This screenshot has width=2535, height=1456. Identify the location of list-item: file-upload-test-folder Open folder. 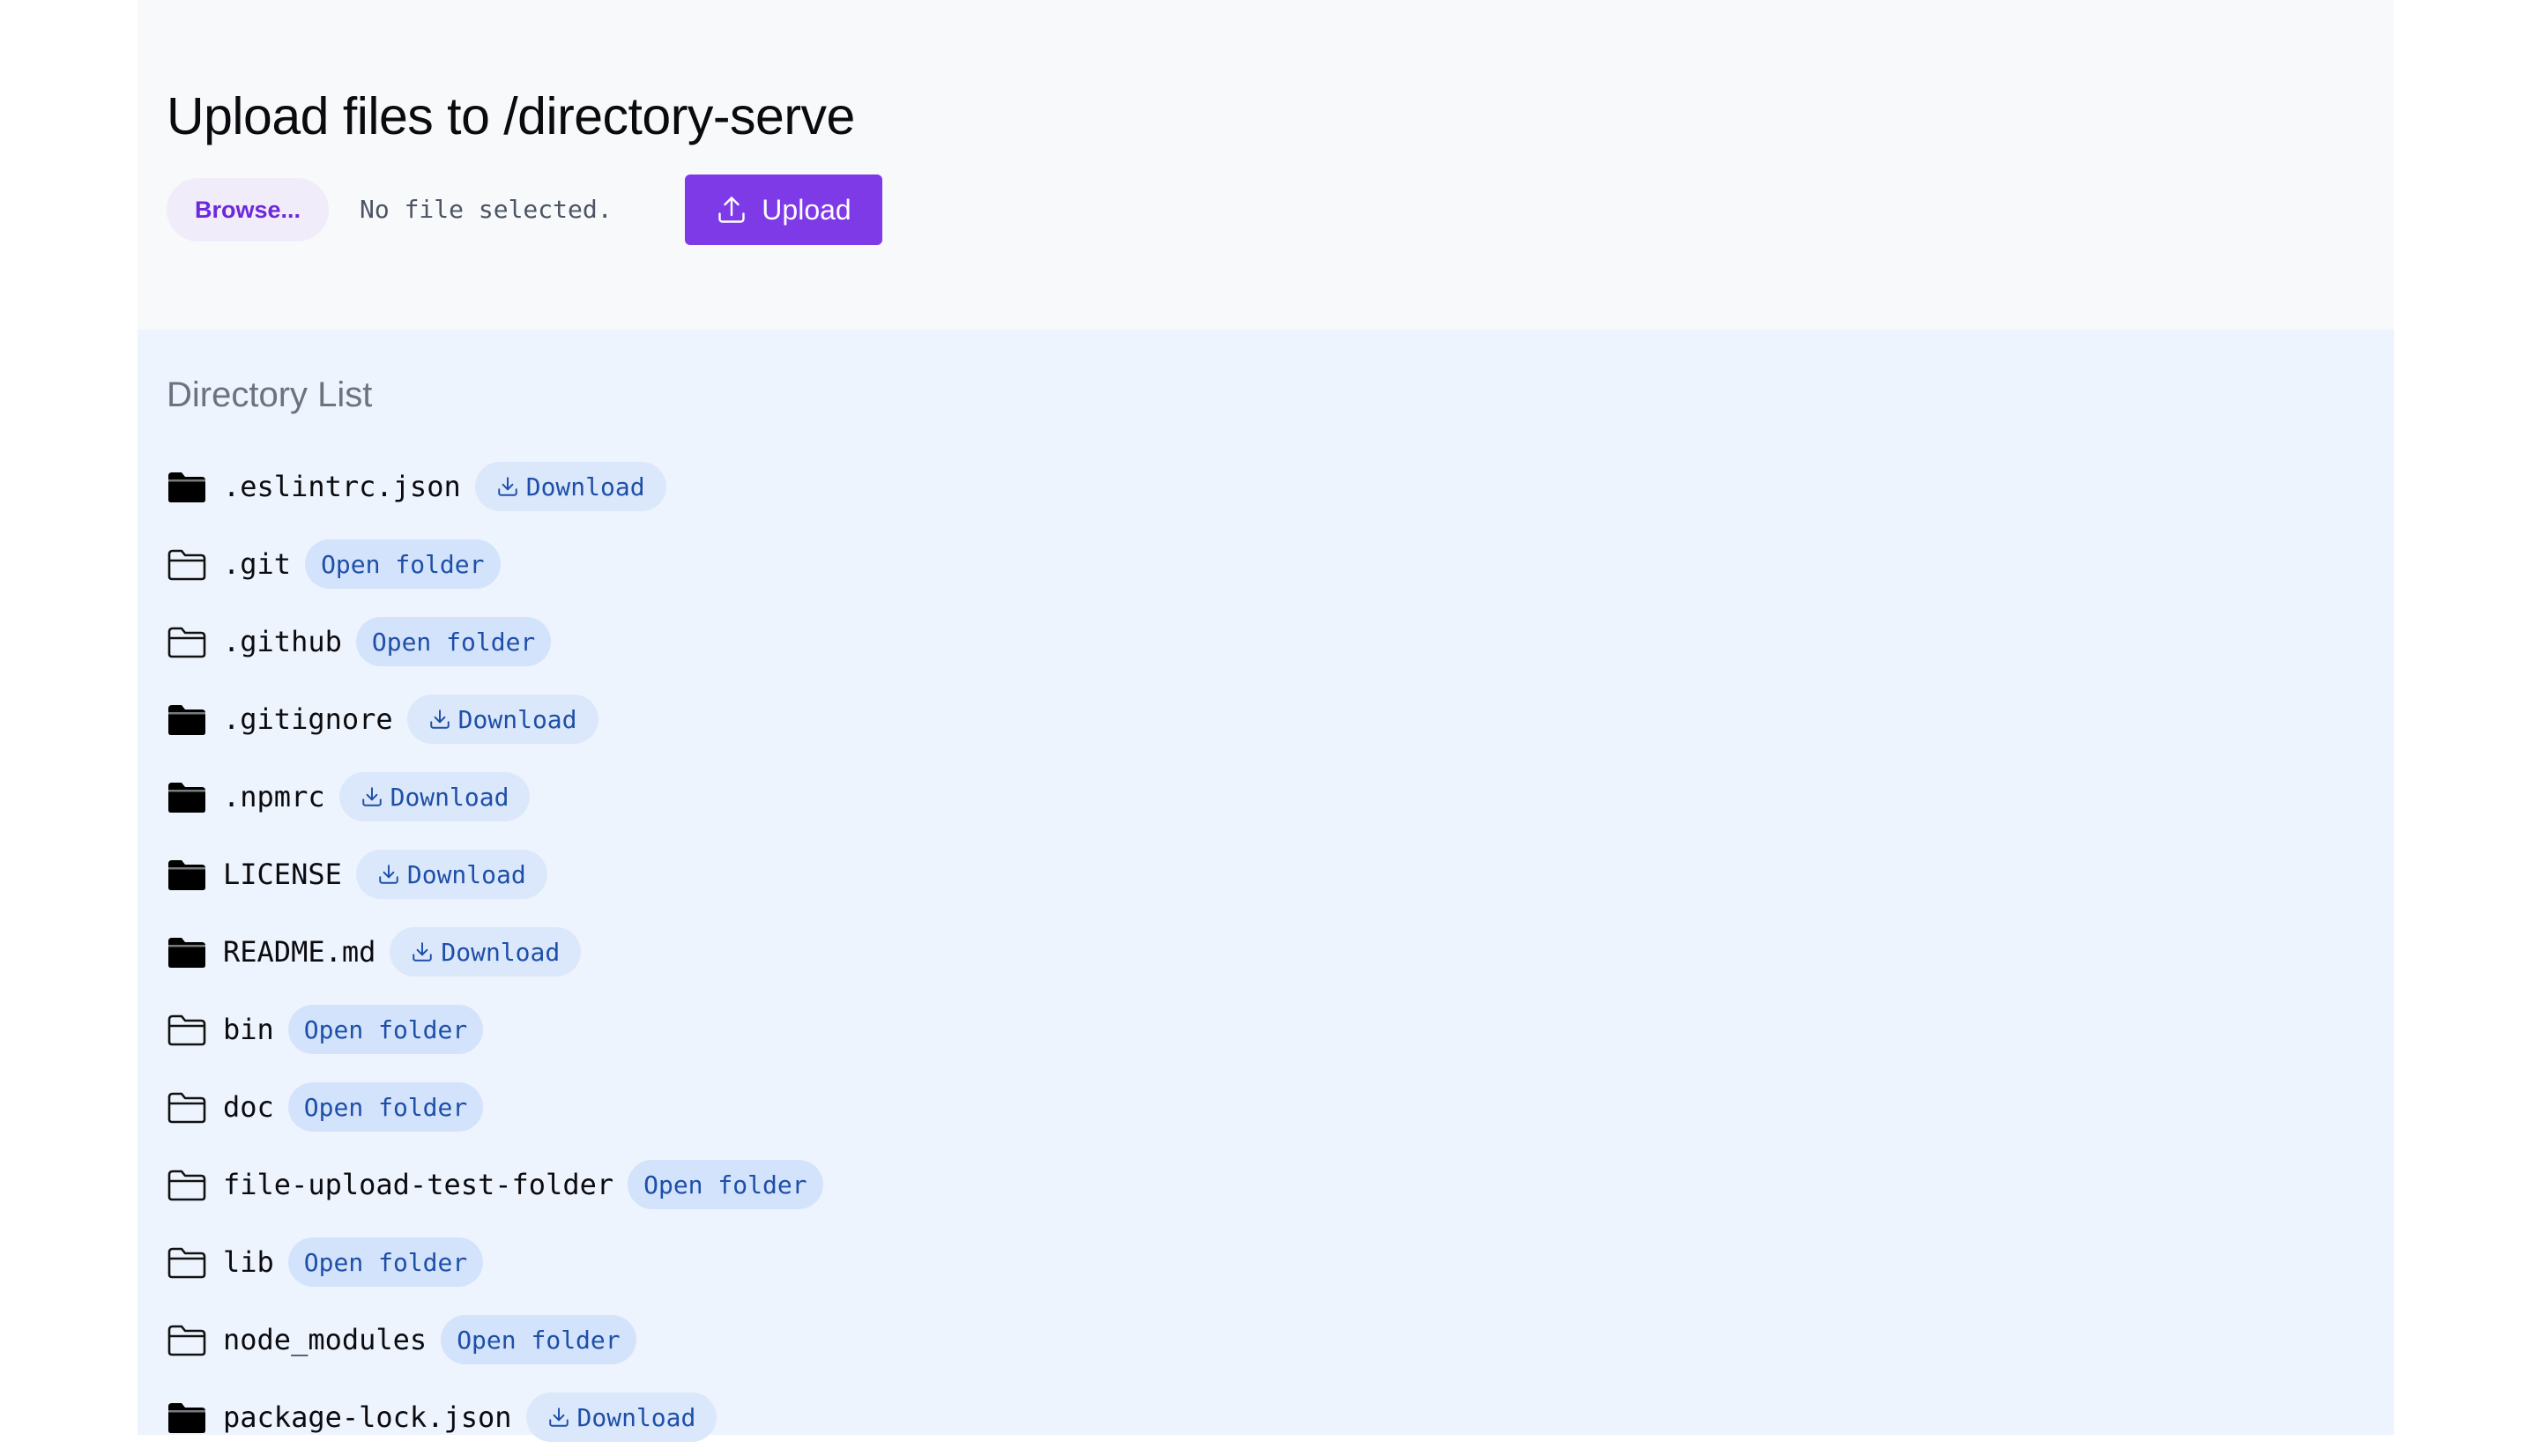
(495, 1184).